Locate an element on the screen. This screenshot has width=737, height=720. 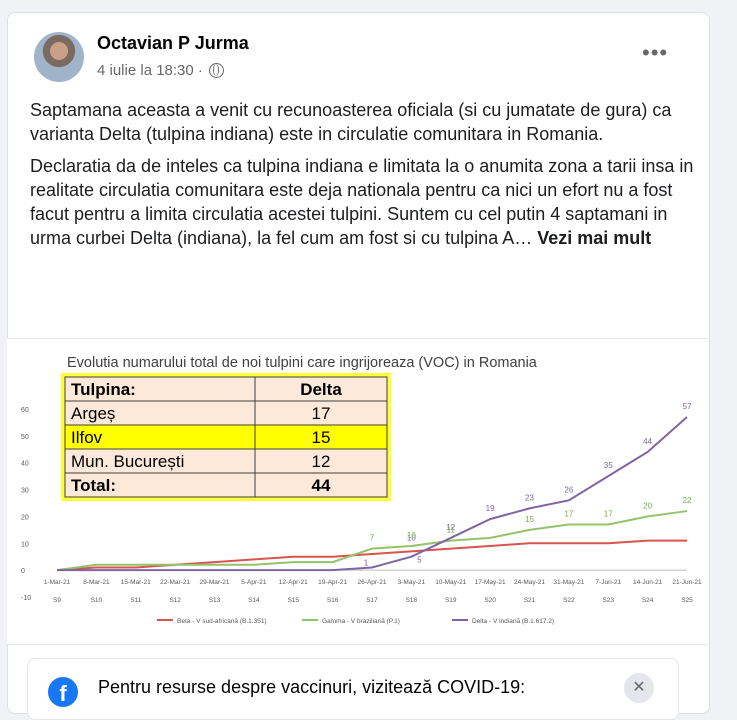
x-tick-label: 15-Mar-21 is located at coordinates (136, 582).